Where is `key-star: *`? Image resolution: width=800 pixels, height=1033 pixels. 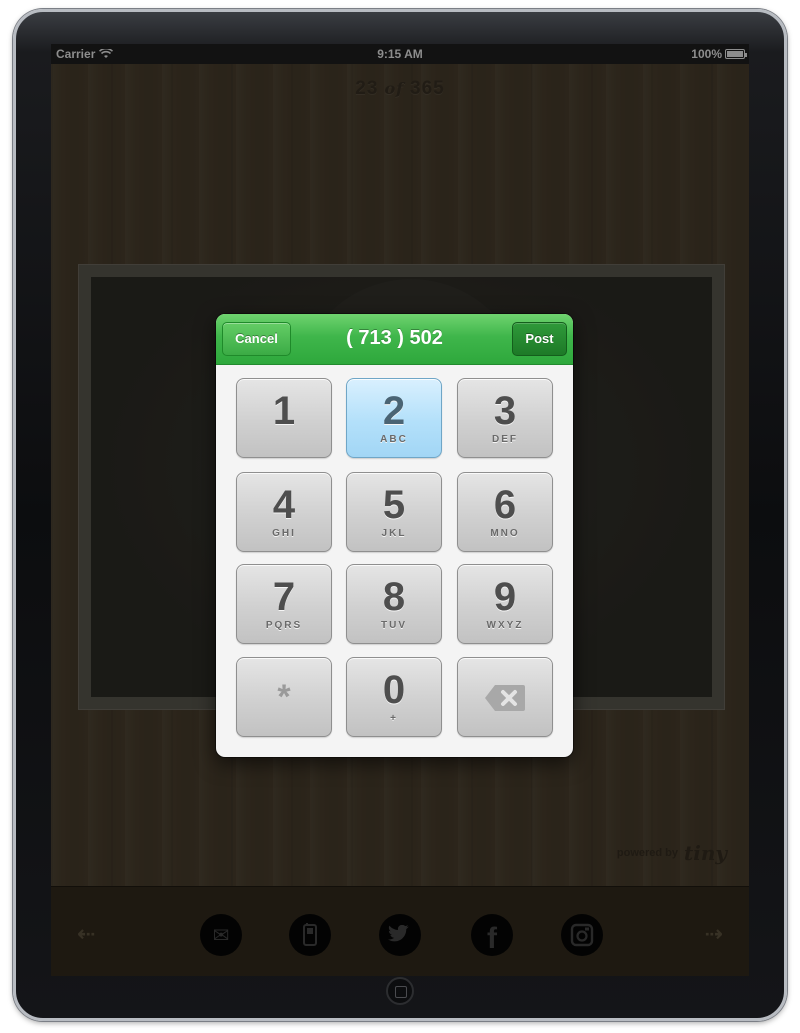
key-star: * is located at coordinates (284, 697).